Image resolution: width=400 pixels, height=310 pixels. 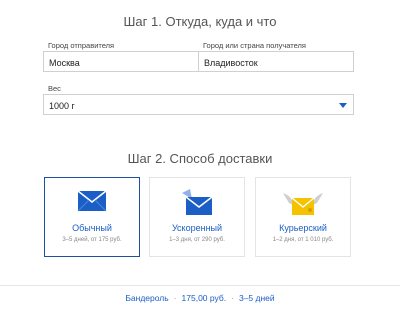 What do you see at coordinates (92, 201) in the screenshot?
I see `envelope-icon` at bounding box center [92, 201].